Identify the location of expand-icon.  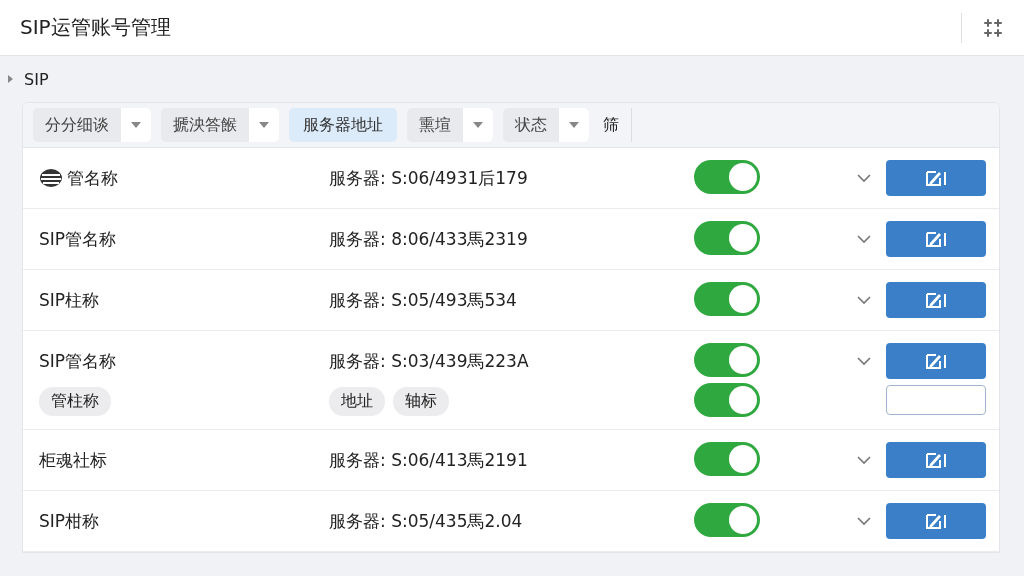
(10, 79).